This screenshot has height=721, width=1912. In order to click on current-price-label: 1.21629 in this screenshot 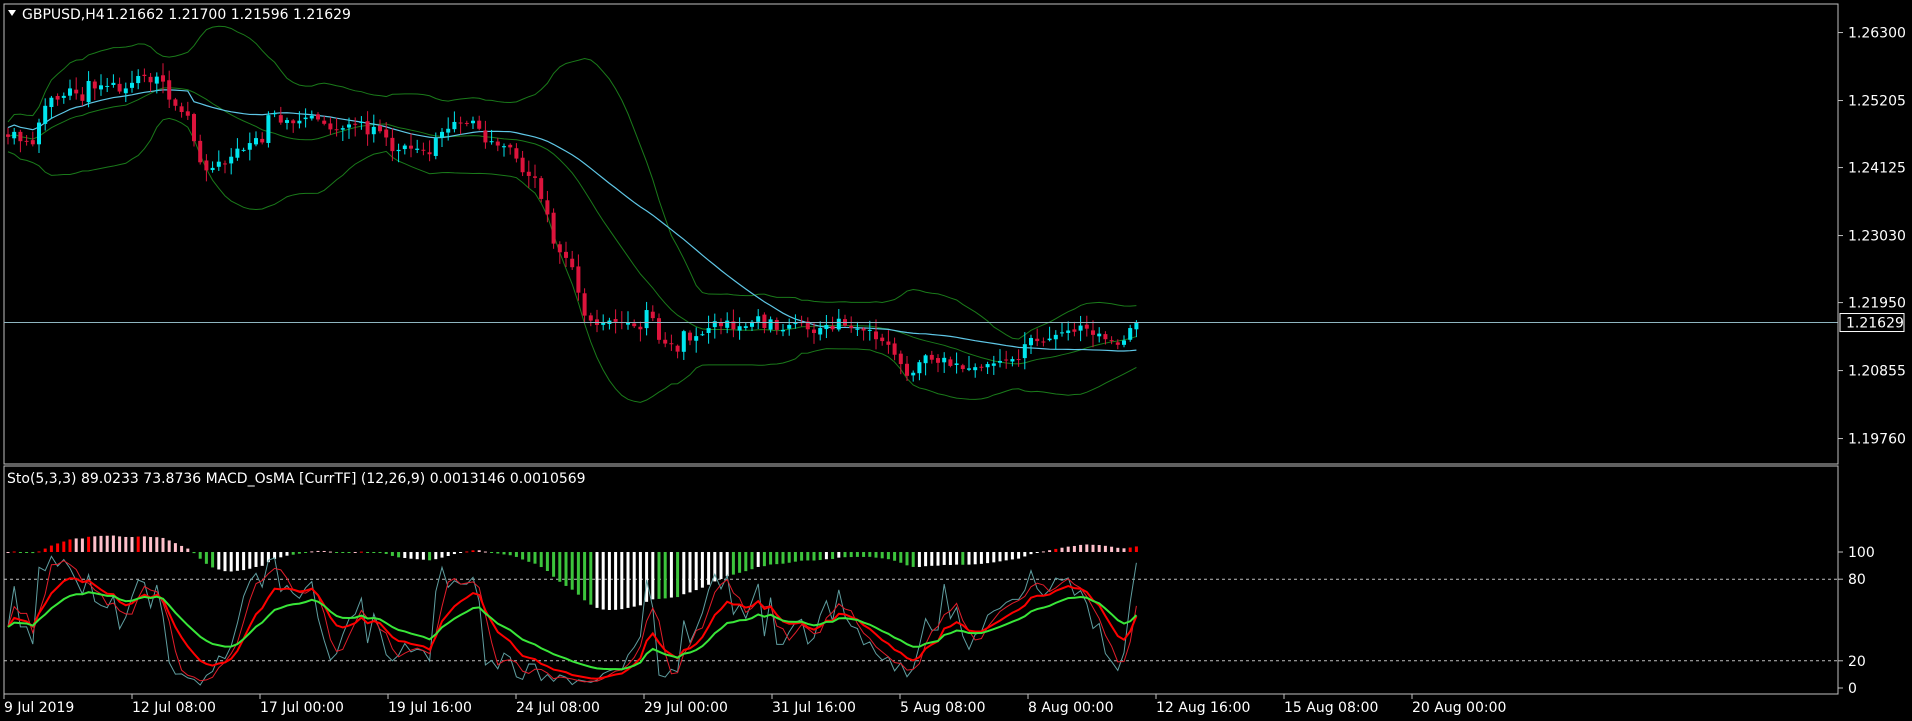, I will do `click(1875, 324)`.